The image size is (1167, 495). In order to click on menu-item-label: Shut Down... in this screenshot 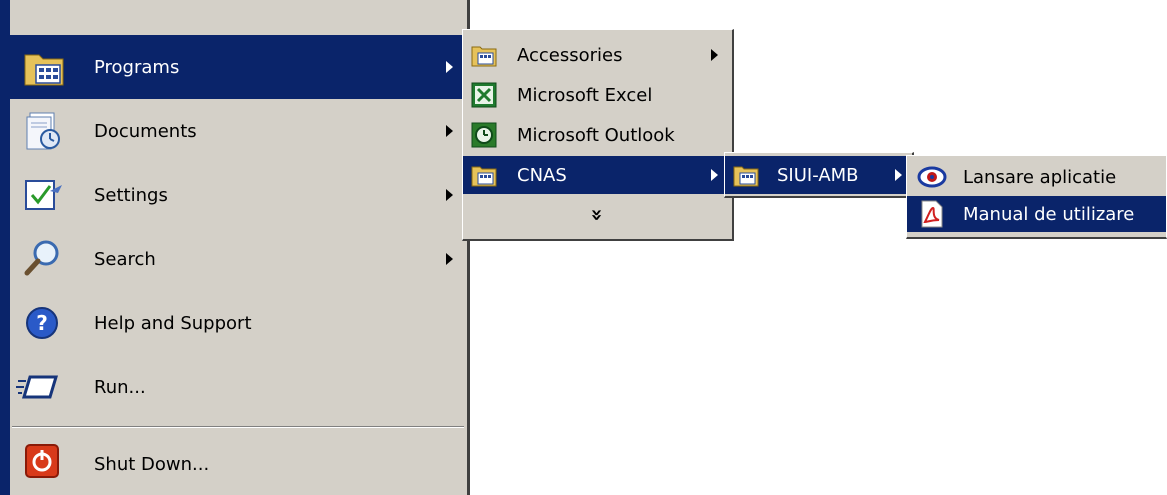, I will do `click(152, 464)`.